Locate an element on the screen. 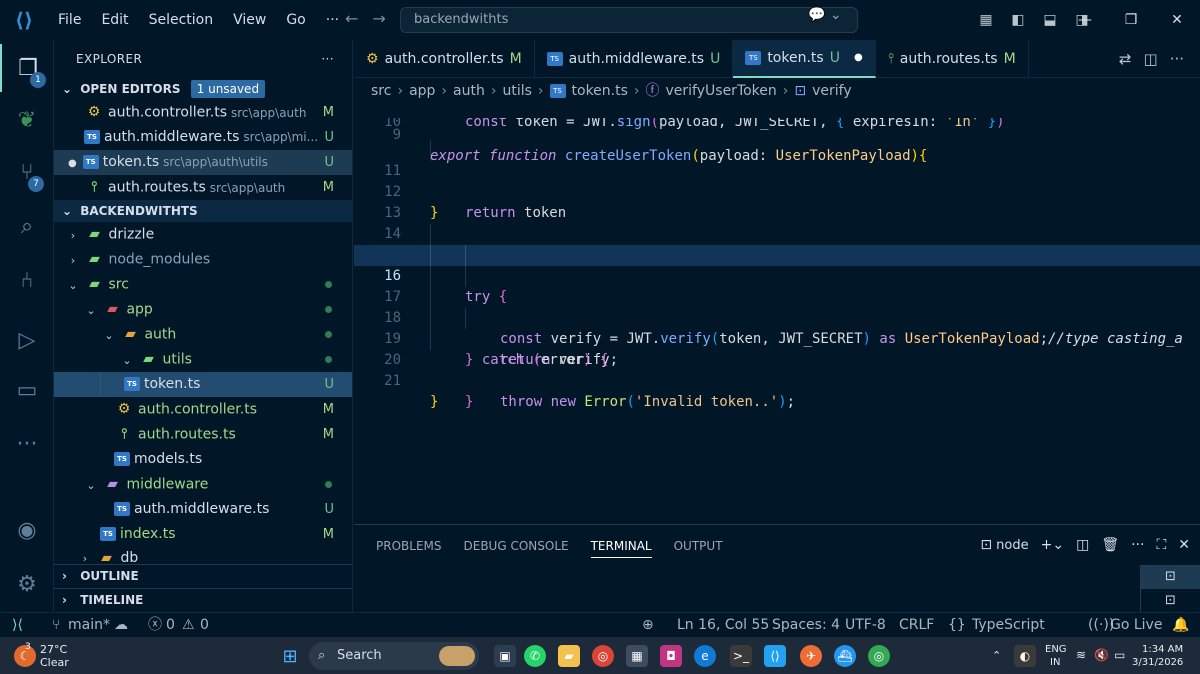 This screenshot has height=674, width=1200. whatsapp-icon: ✆ is located at coordinates (535, 656).